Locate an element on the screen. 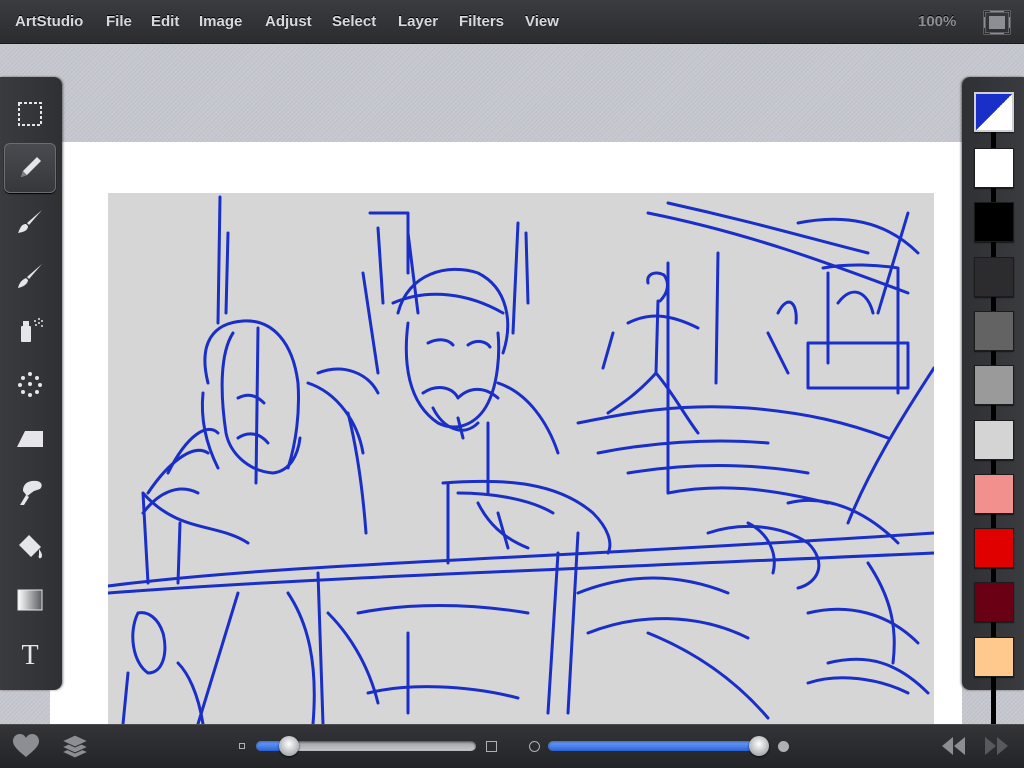 The image size is (1024, 768). opacity-slider-fill is located at coordinates (654, 746).